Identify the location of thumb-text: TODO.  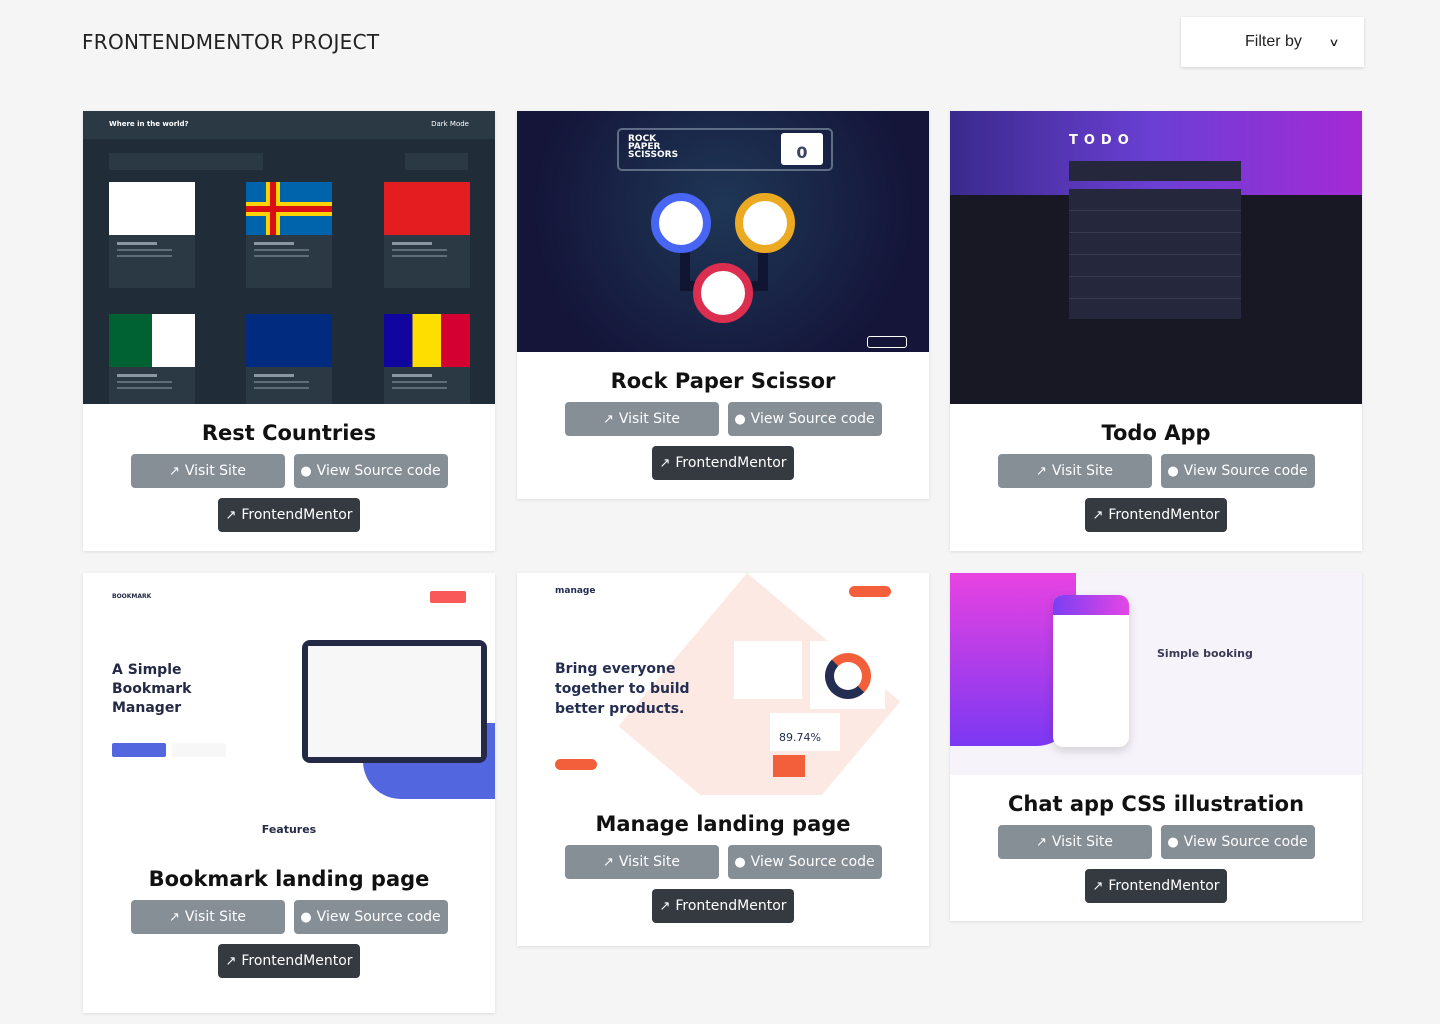
(1102, 140).